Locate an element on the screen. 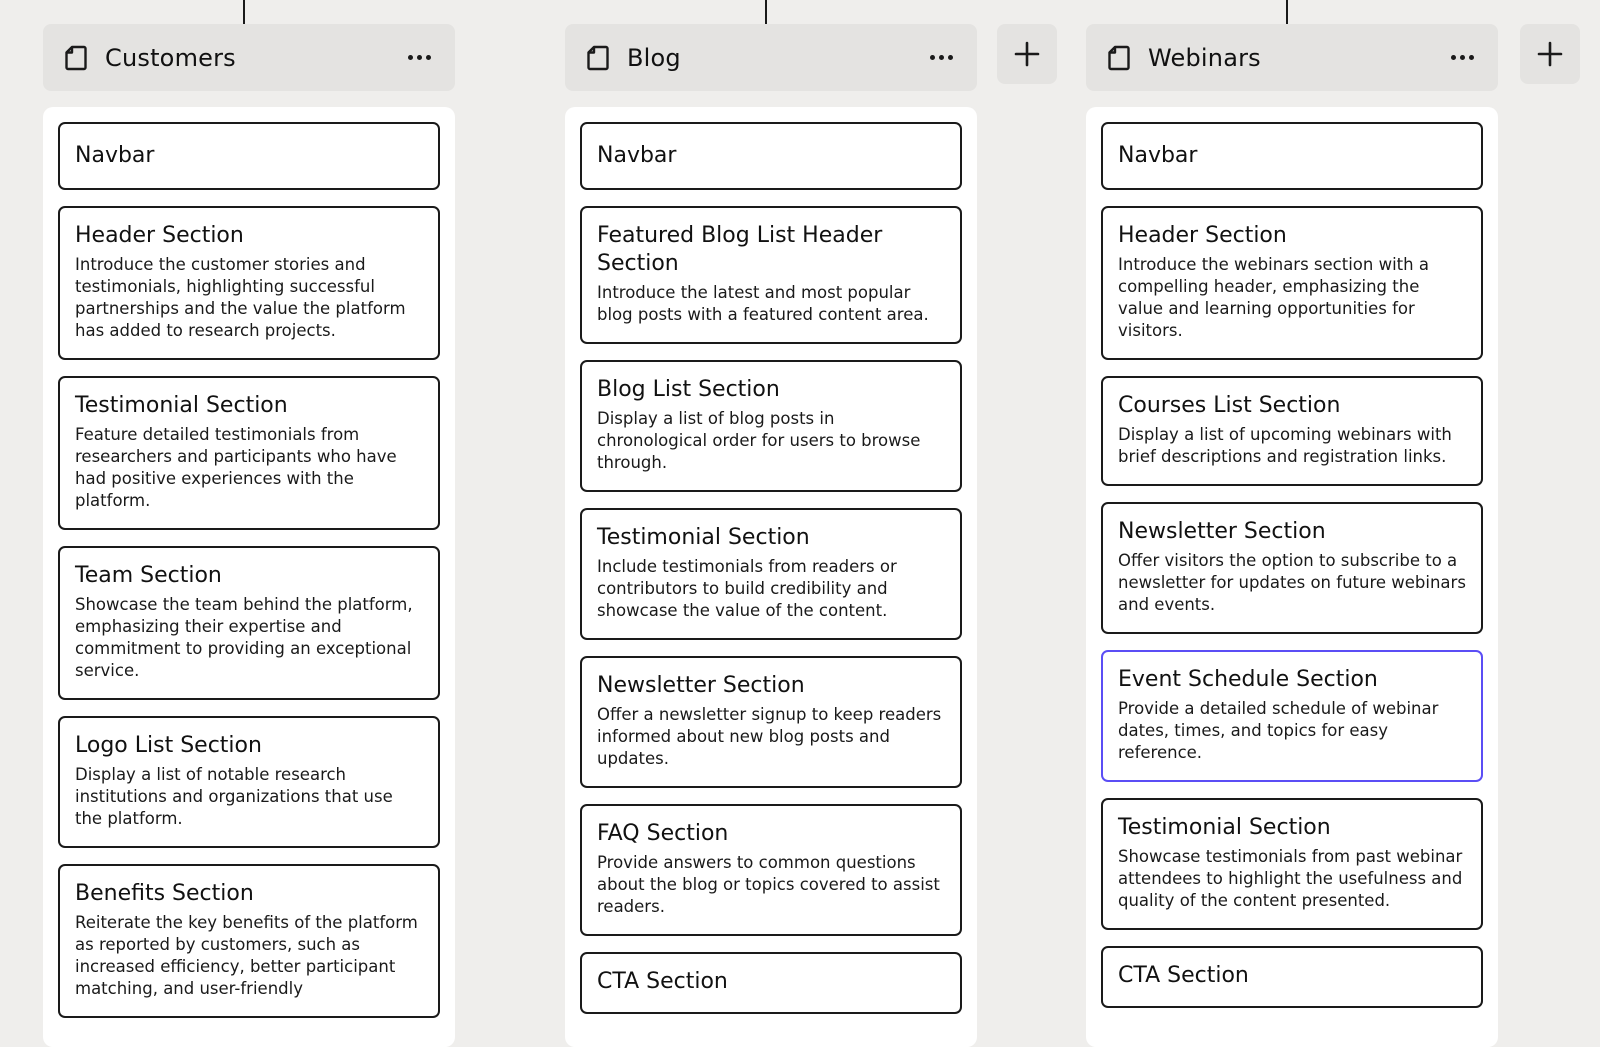  column-title: Blog is located at coordinates (654, 57).